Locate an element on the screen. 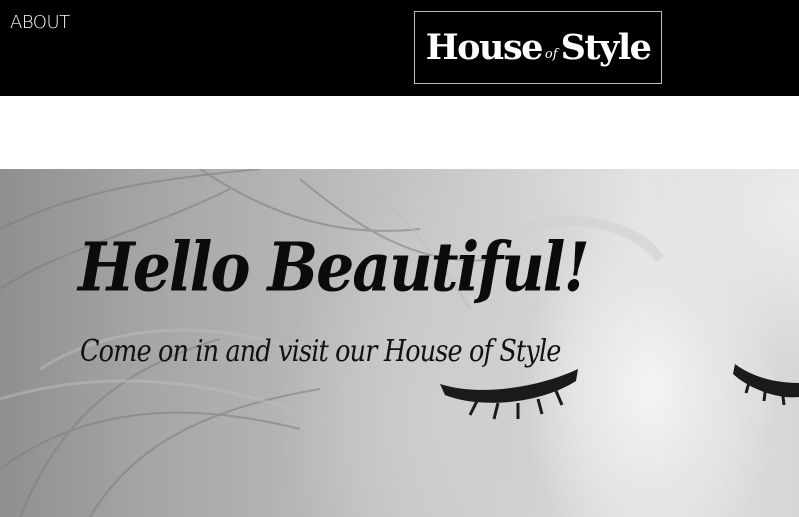  hero-title: Hello Beautiful! is located at coordinates (334, 268).